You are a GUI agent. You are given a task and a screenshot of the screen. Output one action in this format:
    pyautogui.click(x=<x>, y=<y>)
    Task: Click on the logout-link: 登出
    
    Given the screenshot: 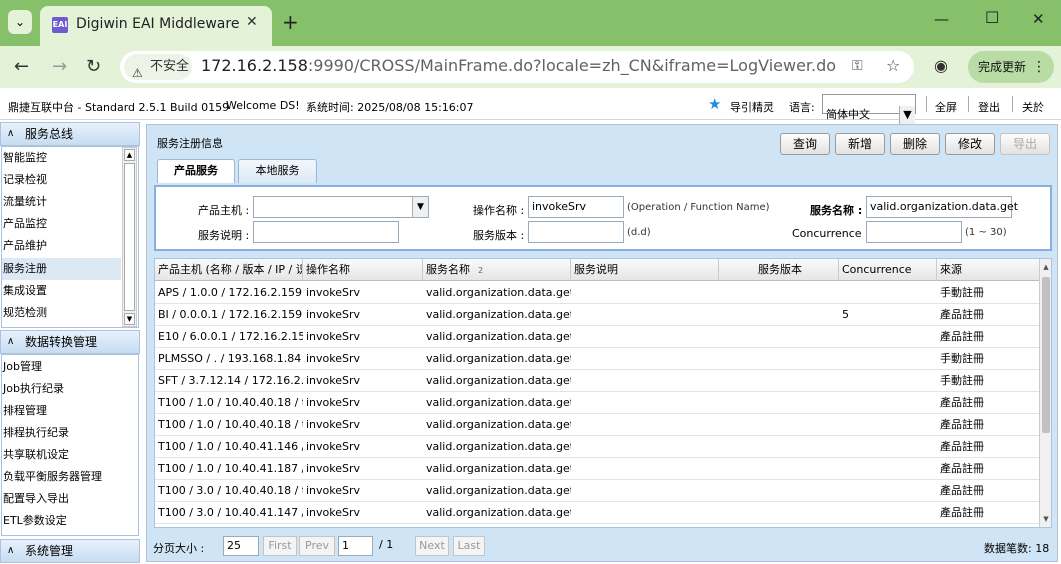 What is the action you would take?
    pyautogui.click(x=989, y=107)
    